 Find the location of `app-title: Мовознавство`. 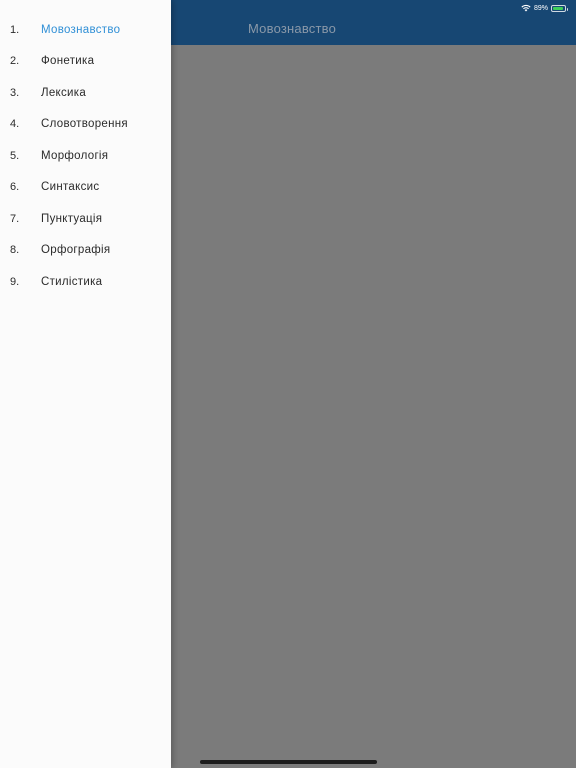

app-title: Мовознавство is located at coordinates (292, 28).